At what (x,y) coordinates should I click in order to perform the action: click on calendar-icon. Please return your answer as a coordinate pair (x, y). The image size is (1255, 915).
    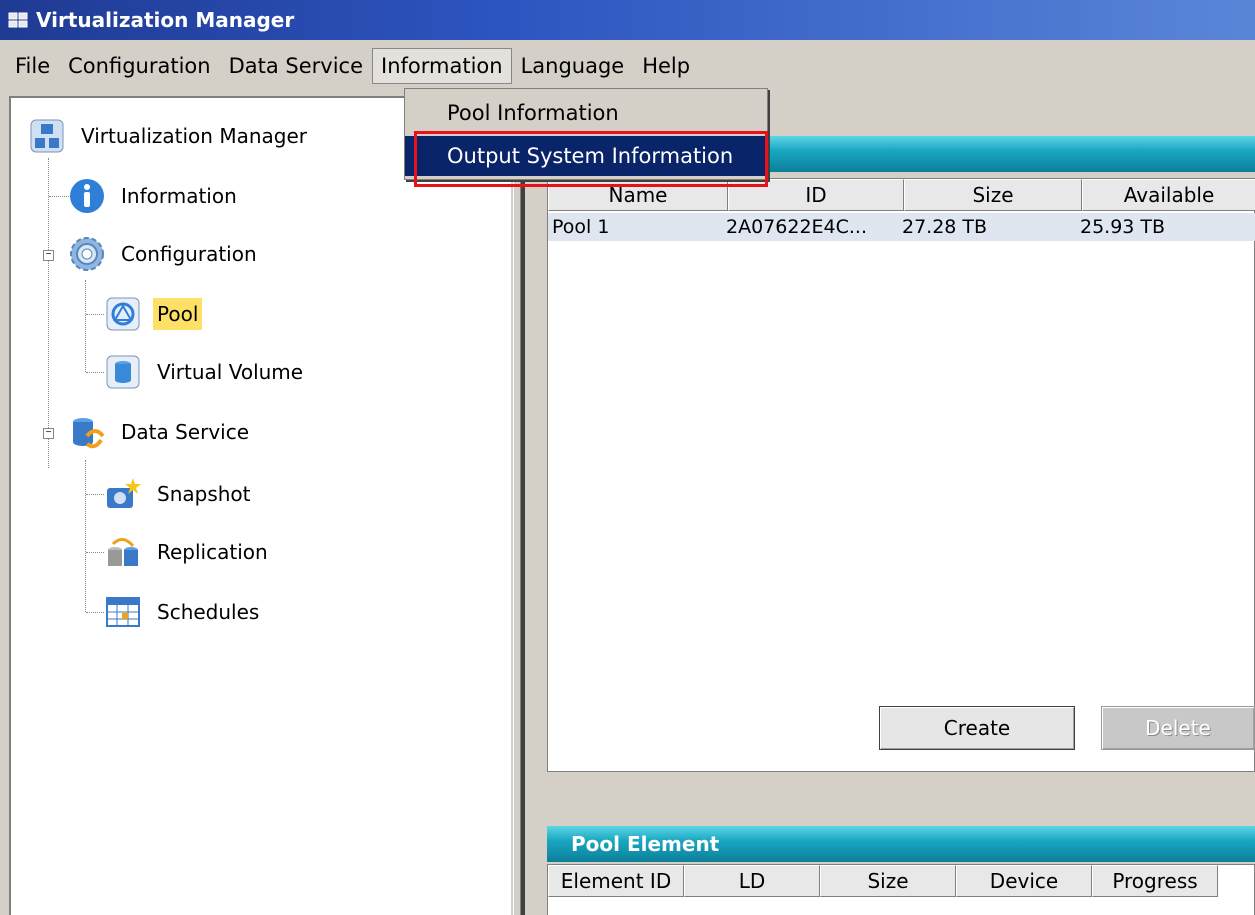
    Looking at the image, I should click on (123, 612).